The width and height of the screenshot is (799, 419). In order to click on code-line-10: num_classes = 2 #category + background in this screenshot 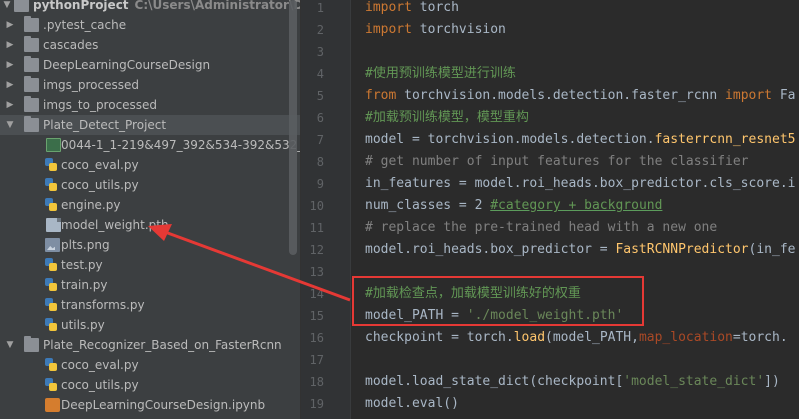, I will do `click(513, 206)`.